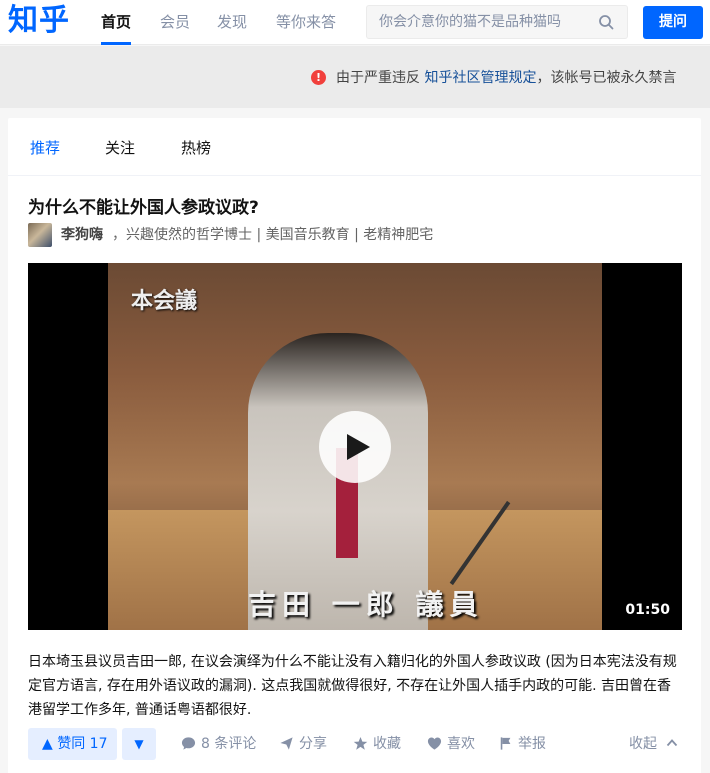 The width and height of the screenshot is (710, 773). Describe the element at coordinates (139, 744) in the screenshot. I see `downvote-button: ▼` at that location.